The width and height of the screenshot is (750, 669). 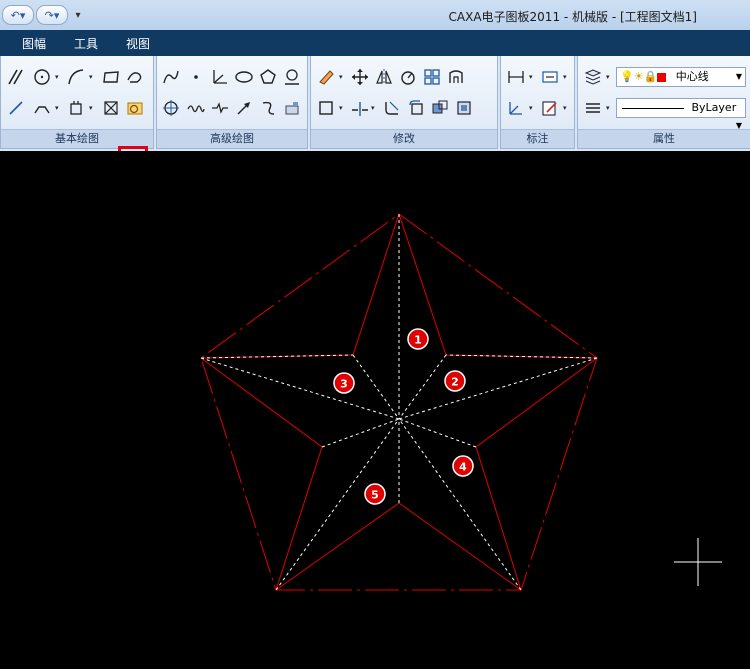 What do you see at coordinates (261, 474) in the screenshot?
I see `star-edge-left` at bounding box center [261, 474].